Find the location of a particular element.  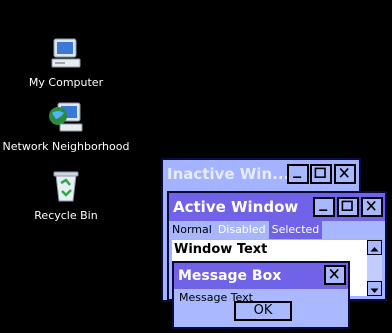

vertical-scrollbar is located at coordinates (374, 268).